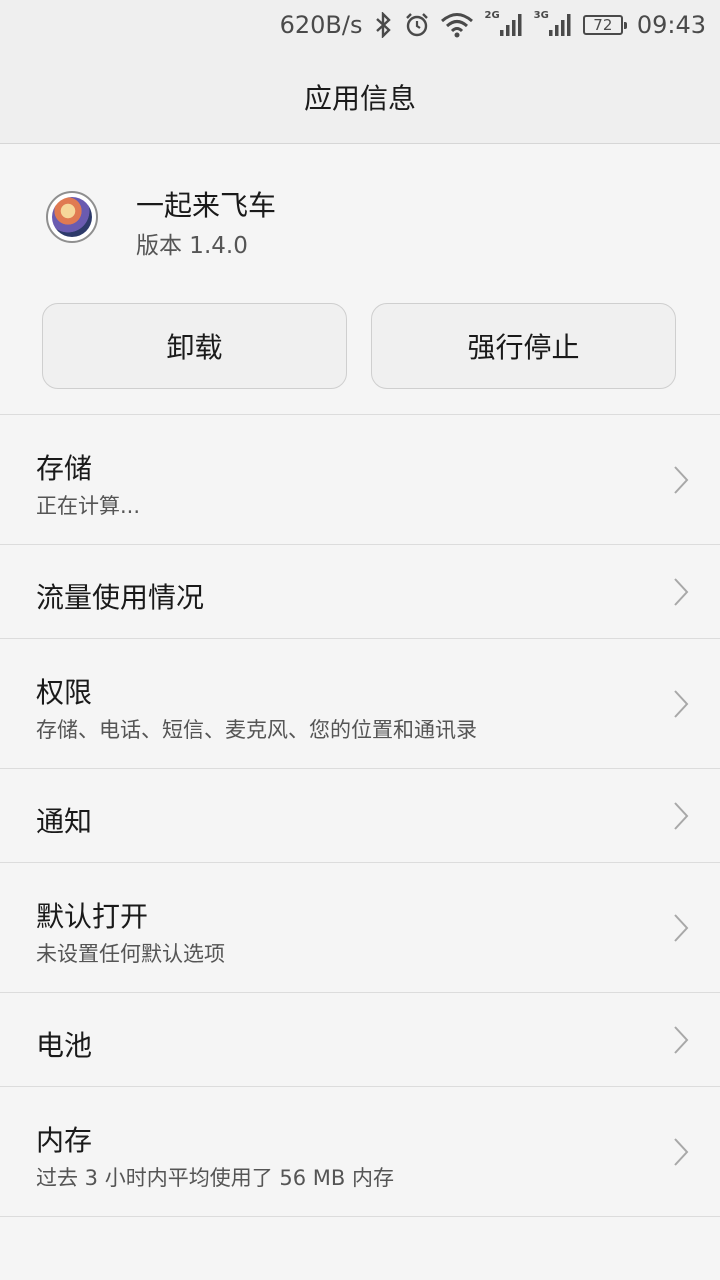 Image resolution: width=720 pixels, height=1280 pixels. What do you see at coordinates (130, 954) in the screenshot?
I see `list-item-subtitle: 未设置任何默认选项` at bounding box center [130, 954].